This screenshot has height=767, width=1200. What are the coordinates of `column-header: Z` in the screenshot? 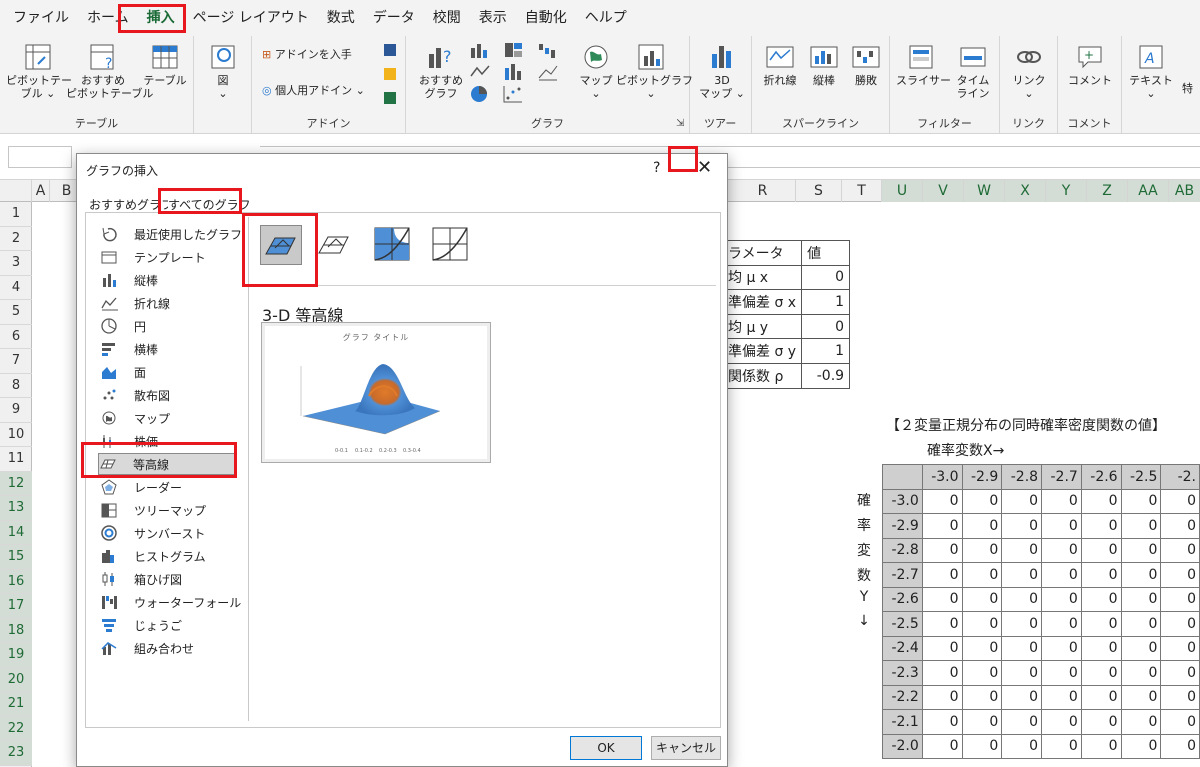 It's located at (1107, 191).